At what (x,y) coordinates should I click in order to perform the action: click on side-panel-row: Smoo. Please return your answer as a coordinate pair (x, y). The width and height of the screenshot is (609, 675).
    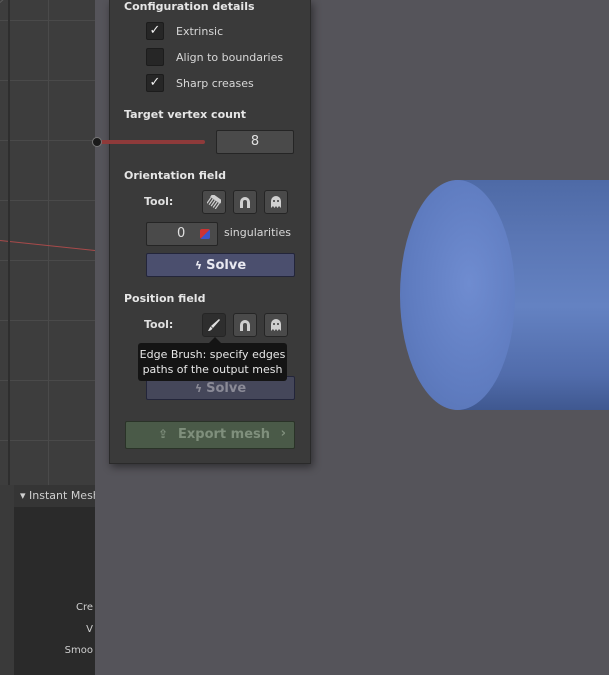
    Looking at the image, I should click on (78, 650).